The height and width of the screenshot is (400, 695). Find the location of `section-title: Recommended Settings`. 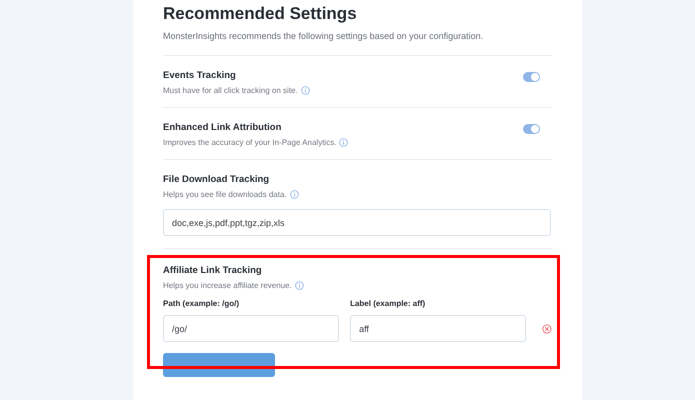

section-title: Recommended Settings is located at coordinates (260, 14).